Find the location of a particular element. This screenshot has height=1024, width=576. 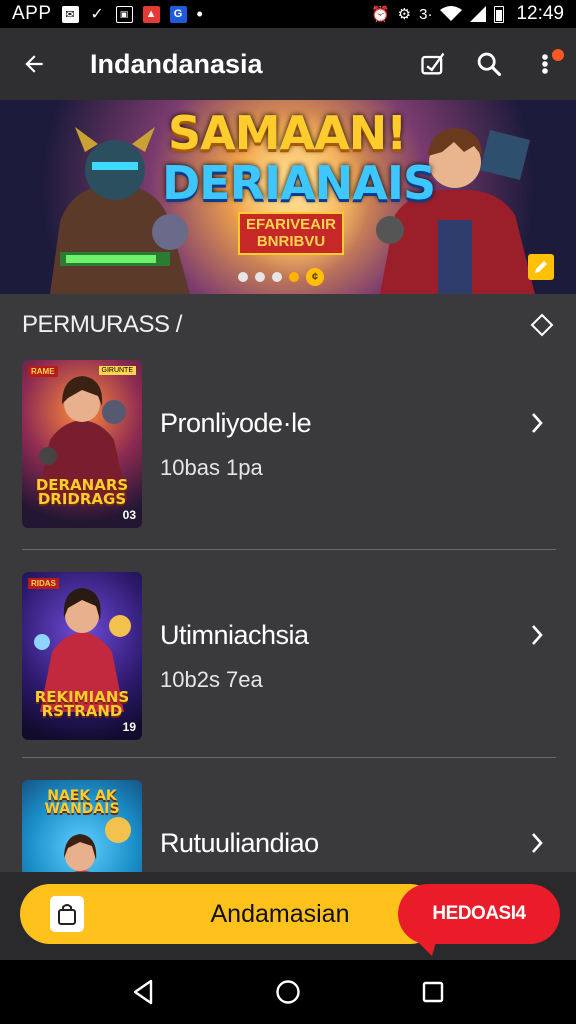

square-recents-icon is located at coordinates (433, 992).